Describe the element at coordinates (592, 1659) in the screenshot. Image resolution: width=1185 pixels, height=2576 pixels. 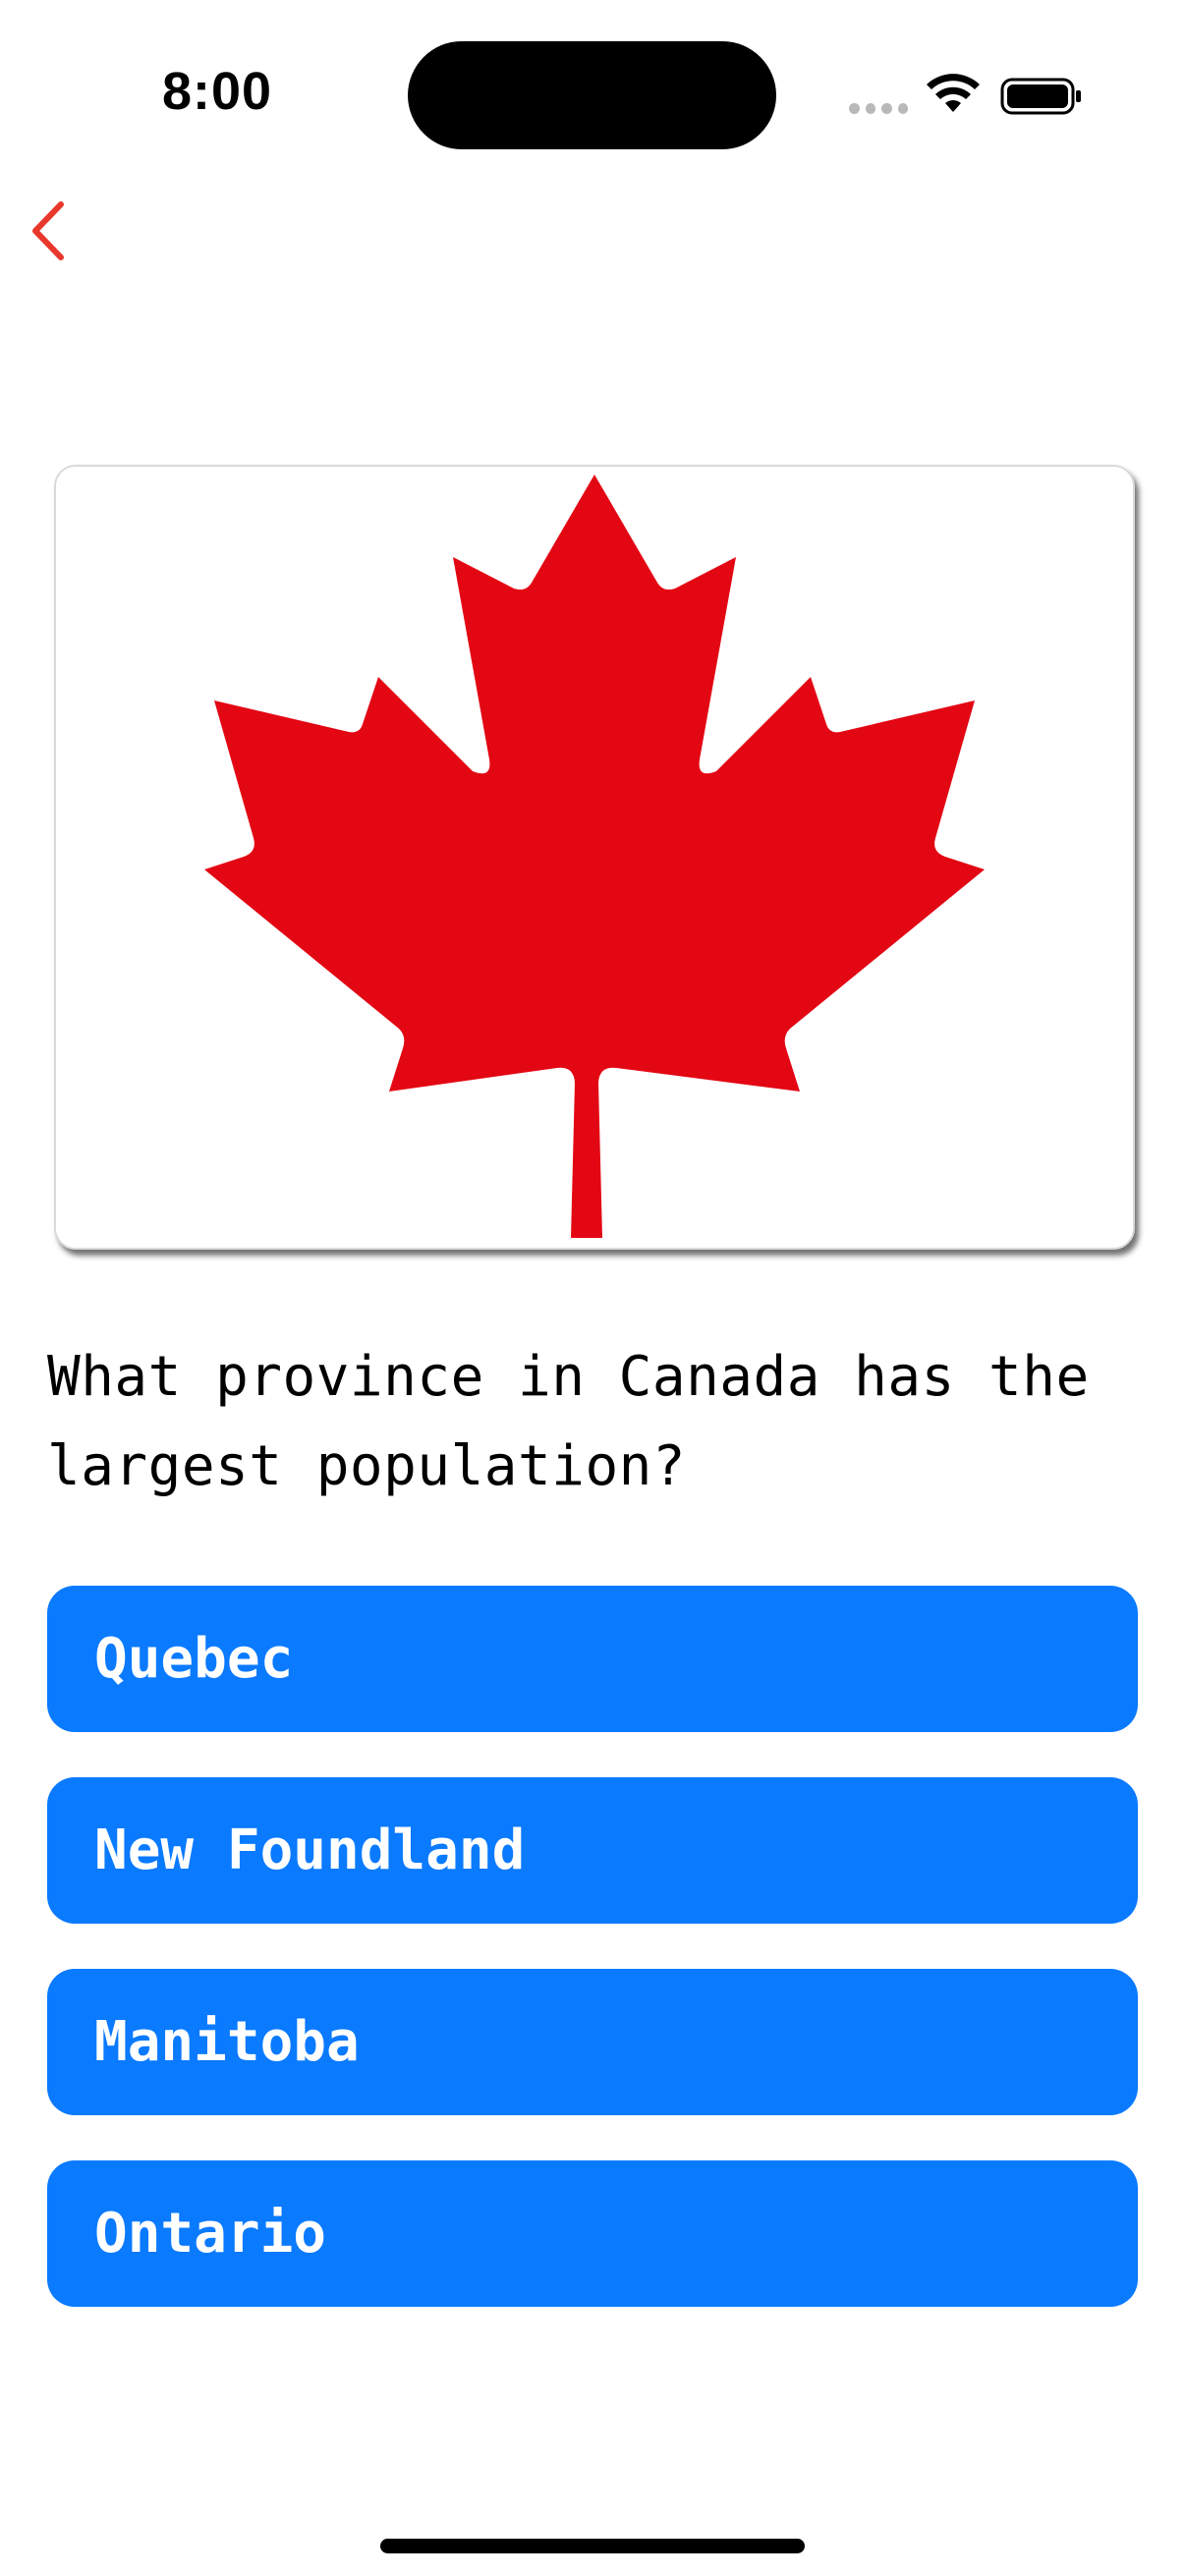
I see `answer-button-quebec: Quebec` at that location.